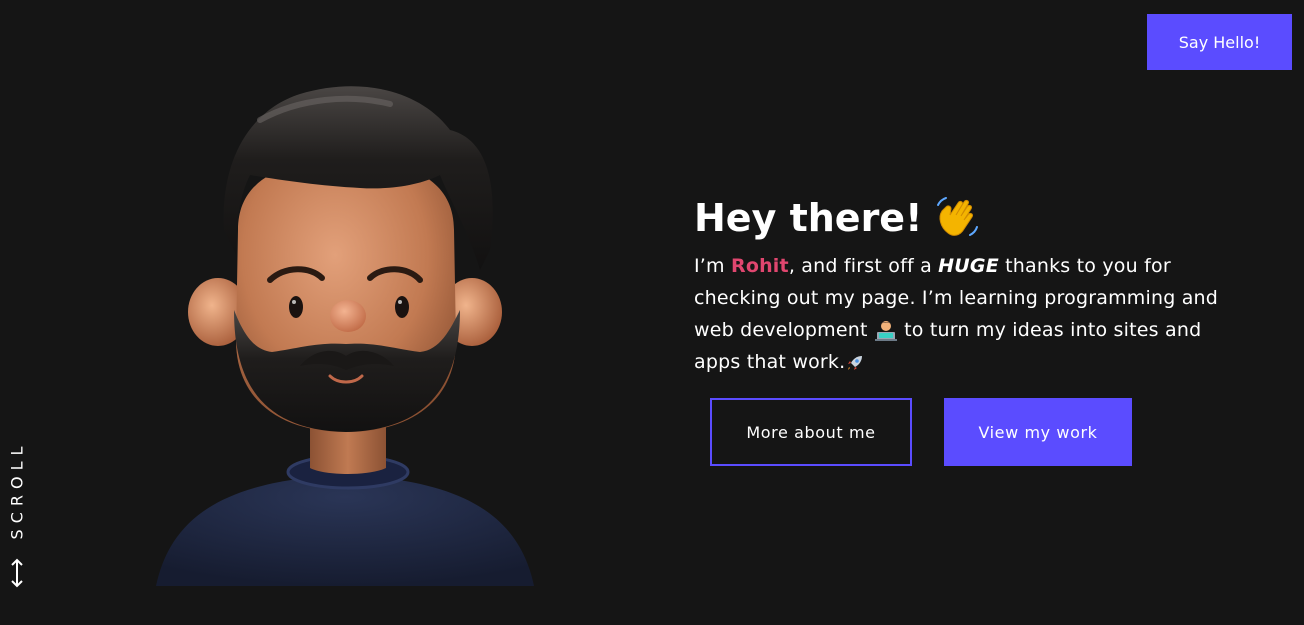  What do you see at coordinates (811, 432) in the screenshot?
I see `more-about-me-button: More about me` at bounding box center [811, 432].